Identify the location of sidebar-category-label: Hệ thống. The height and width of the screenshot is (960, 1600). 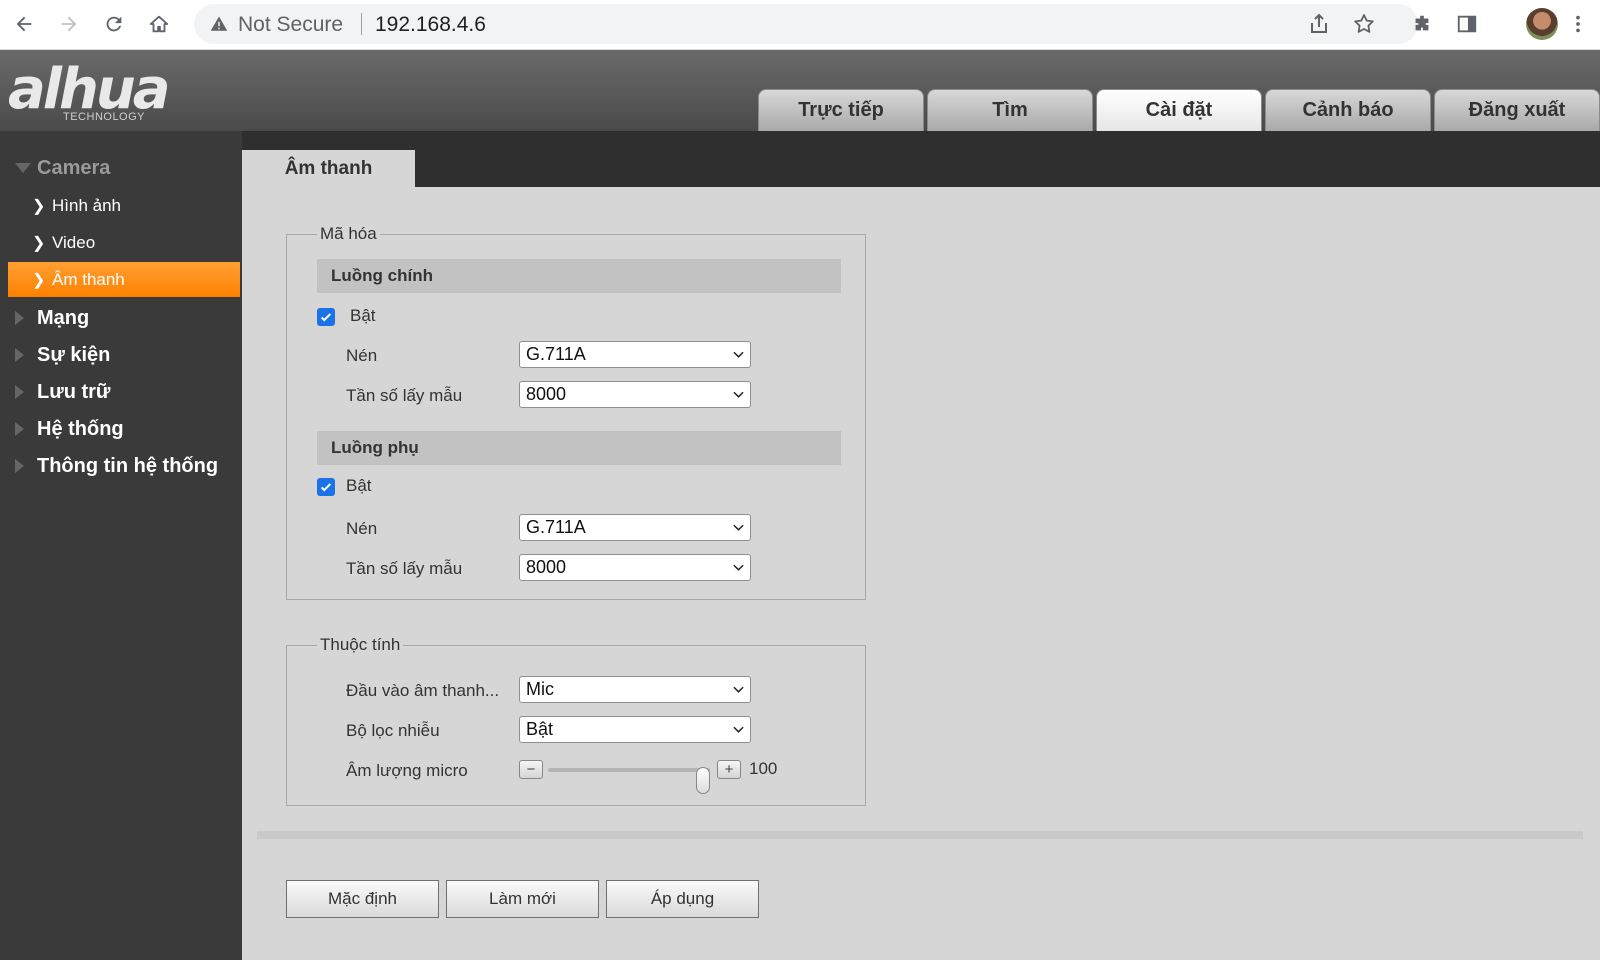
(80, 428).